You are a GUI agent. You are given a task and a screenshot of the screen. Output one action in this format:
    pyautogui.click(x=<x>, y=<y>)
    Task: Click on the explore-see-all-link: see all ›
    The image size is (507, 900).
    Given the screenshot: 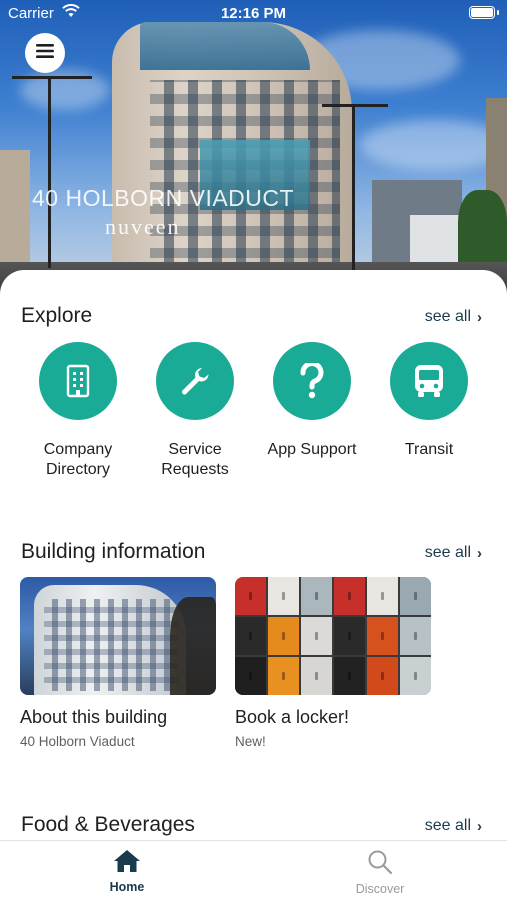 What is the action you would take?
    pyautogui.click(x=453, y=317)
    